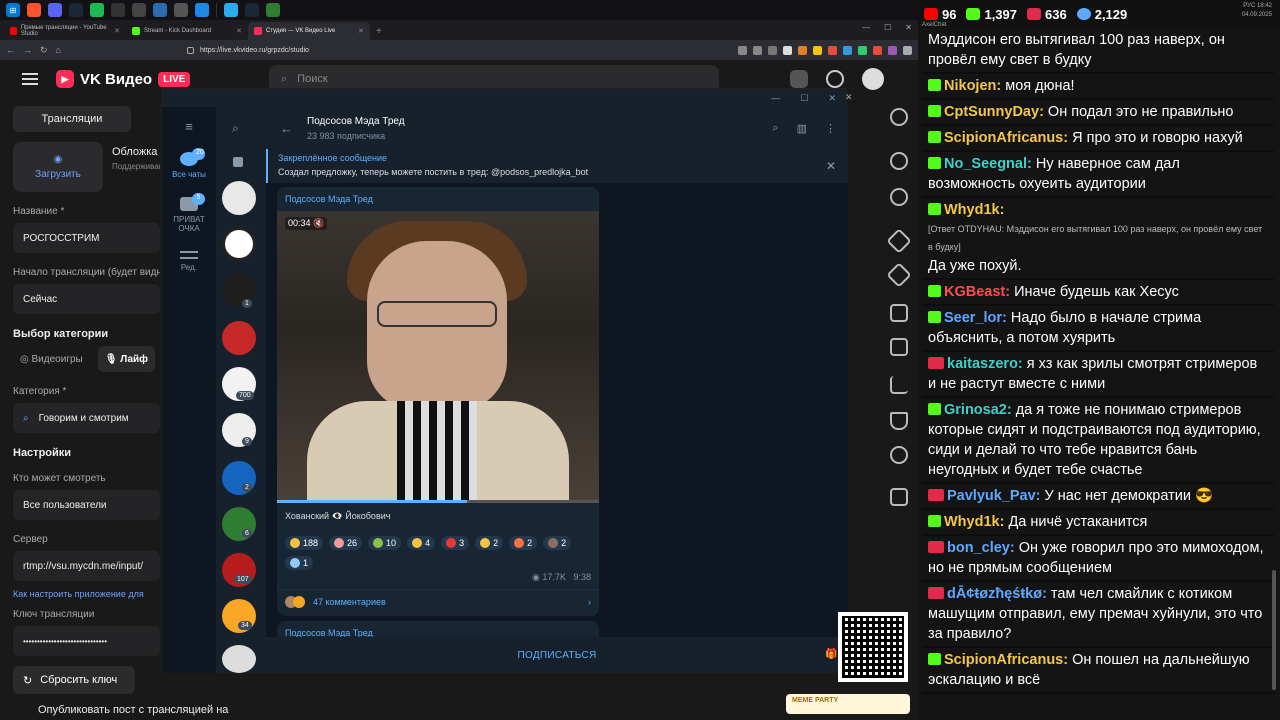 The width and height of the screenshot is (1280, 720). Describe the element at coordinates (899, 421) in the screenshot. I see `trophy-icon` at that location.